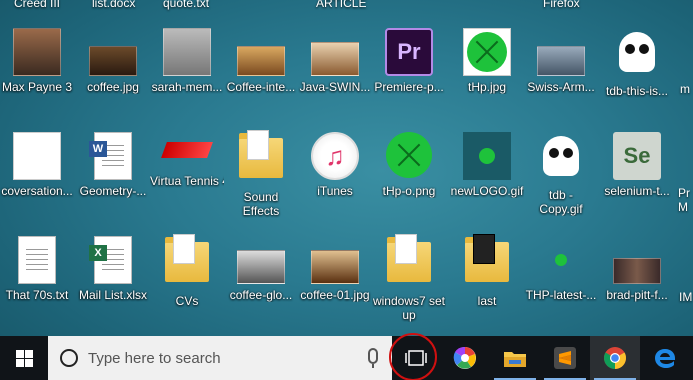 This screenshot has height=380, width=693. I want to click on file-explorer-icon, so click(515, 359).